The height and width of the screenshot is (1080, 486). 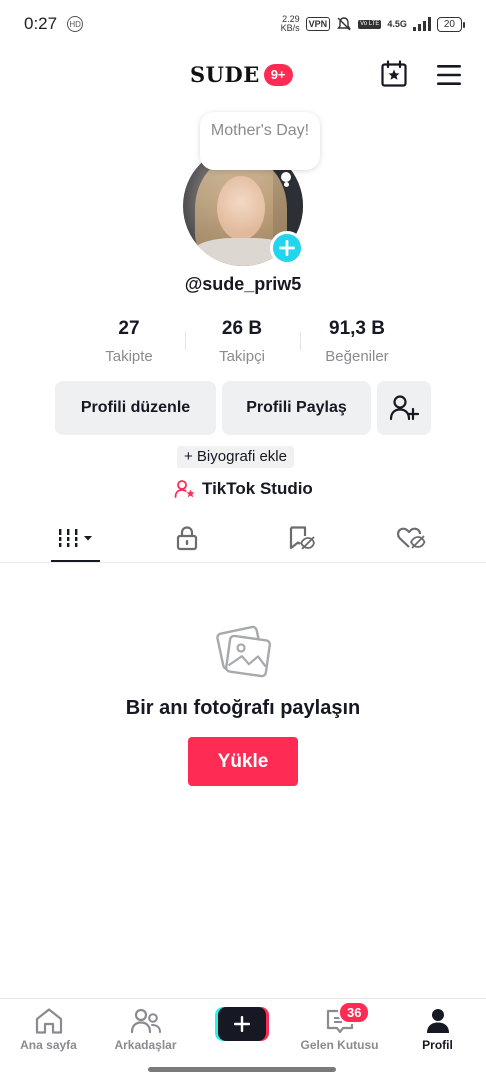 I want to click on stat-followers: 26 B Takipçi, so click(x=242, y=341).